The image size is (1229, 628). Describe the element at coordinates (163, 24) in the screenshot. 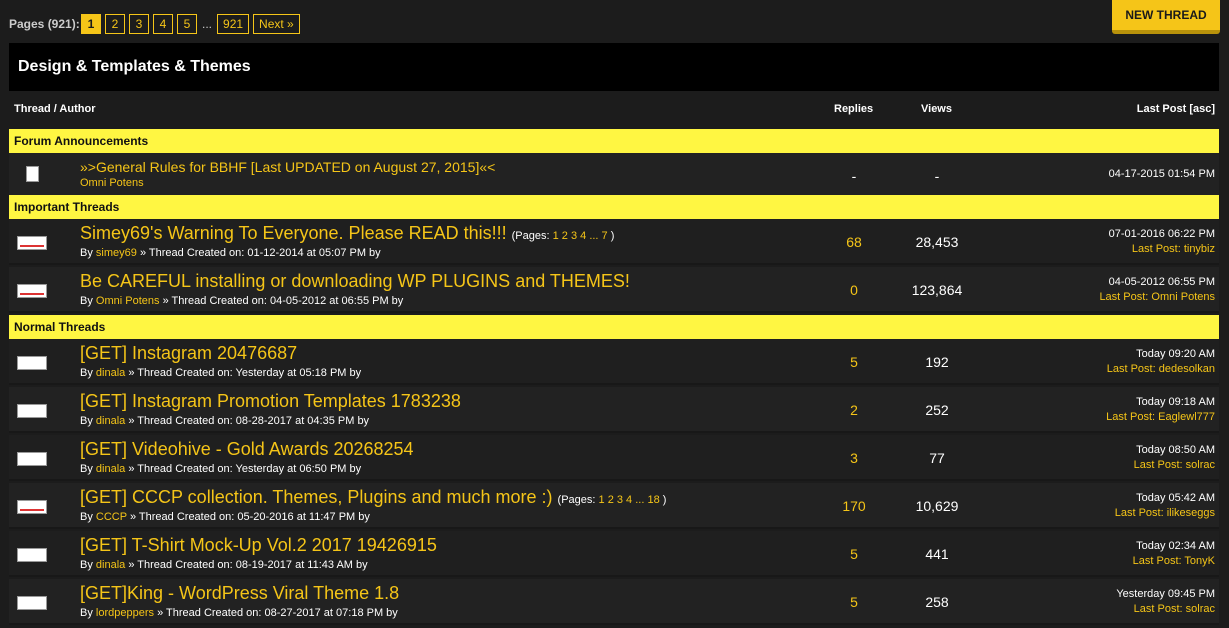

I see `page-link-4: 4` at that location.